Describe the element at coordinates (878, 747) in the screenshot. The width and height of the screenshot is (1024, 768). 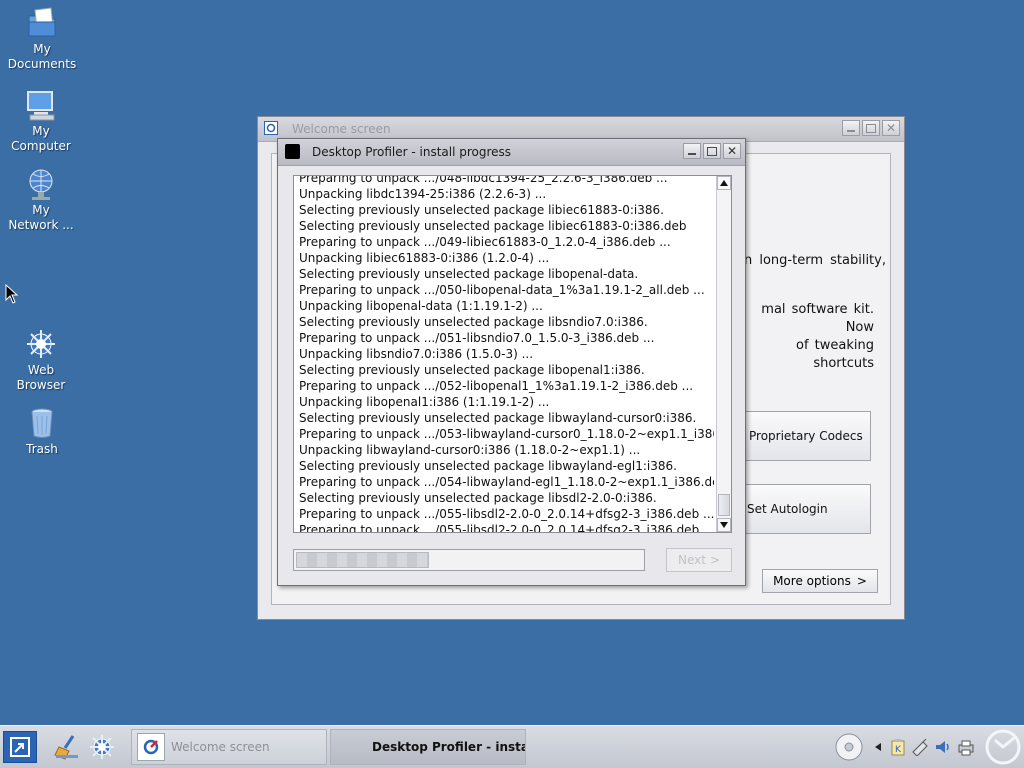
I see `tray-expand-arrow-icon` at that location.